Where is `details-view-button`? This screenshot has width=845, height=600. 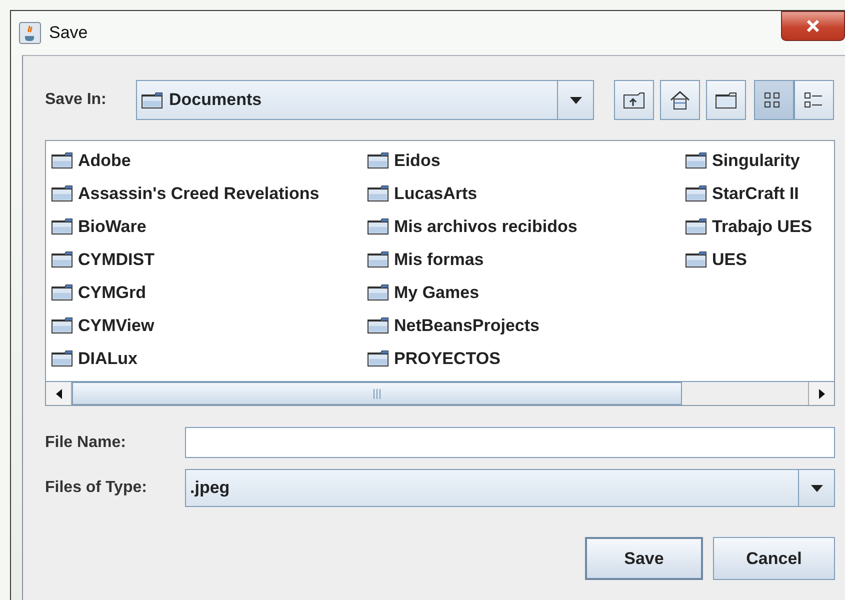 details-view-button is located at coordinates (814, 100).